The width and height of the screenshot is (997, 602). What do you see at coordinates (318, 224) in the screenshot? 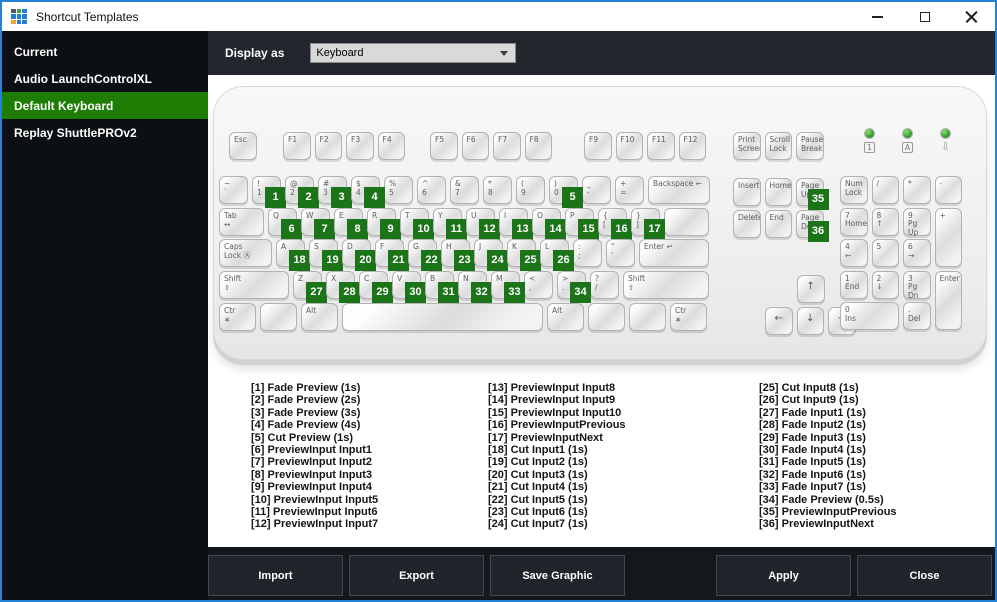
I see `key-w: W7` at bounding box center [318, 224].